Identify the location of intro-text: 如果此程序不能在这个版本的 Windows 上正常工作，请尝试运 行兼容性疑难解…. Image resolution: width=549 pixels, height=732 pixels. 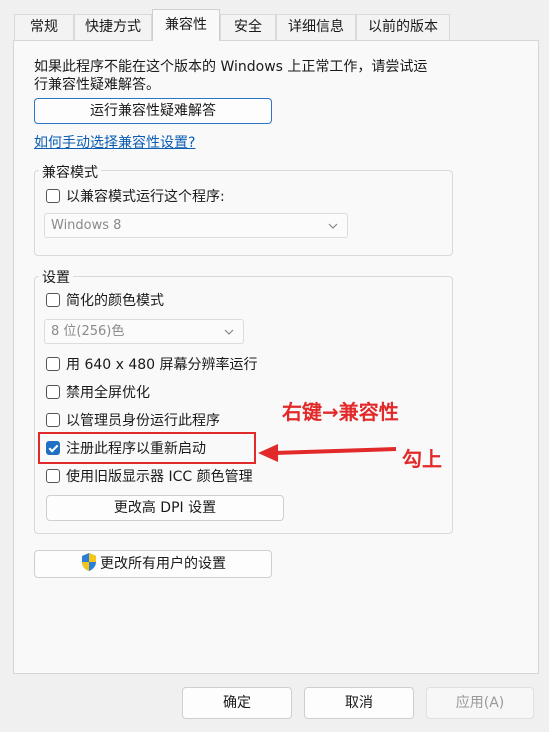
(230, 76).